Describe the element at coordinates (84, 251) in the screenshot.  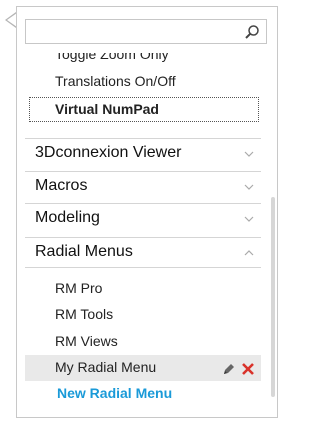
I see `section-label: Radial Menus` at that location.